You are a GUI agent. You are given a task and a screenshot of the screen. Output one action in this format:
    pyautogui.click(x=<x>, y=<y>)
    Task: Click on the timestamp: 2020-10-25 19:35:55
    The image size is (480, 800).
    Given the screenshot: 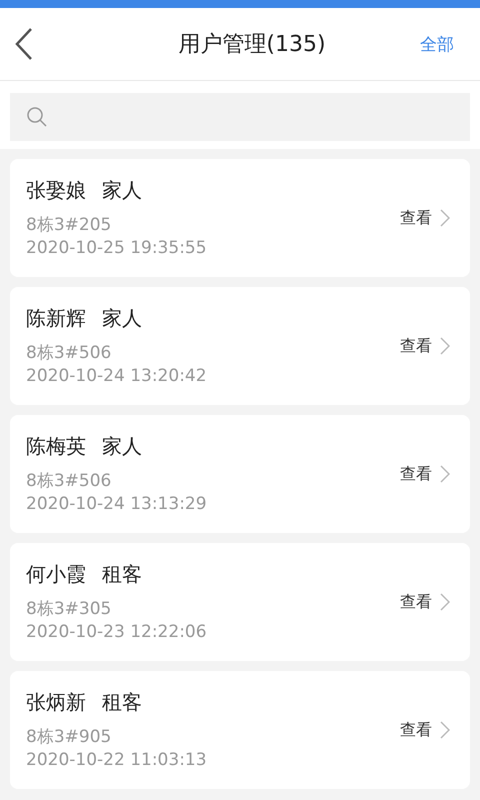 What is the action you would take?
    pyautogui.click(x=116, y=248)
    